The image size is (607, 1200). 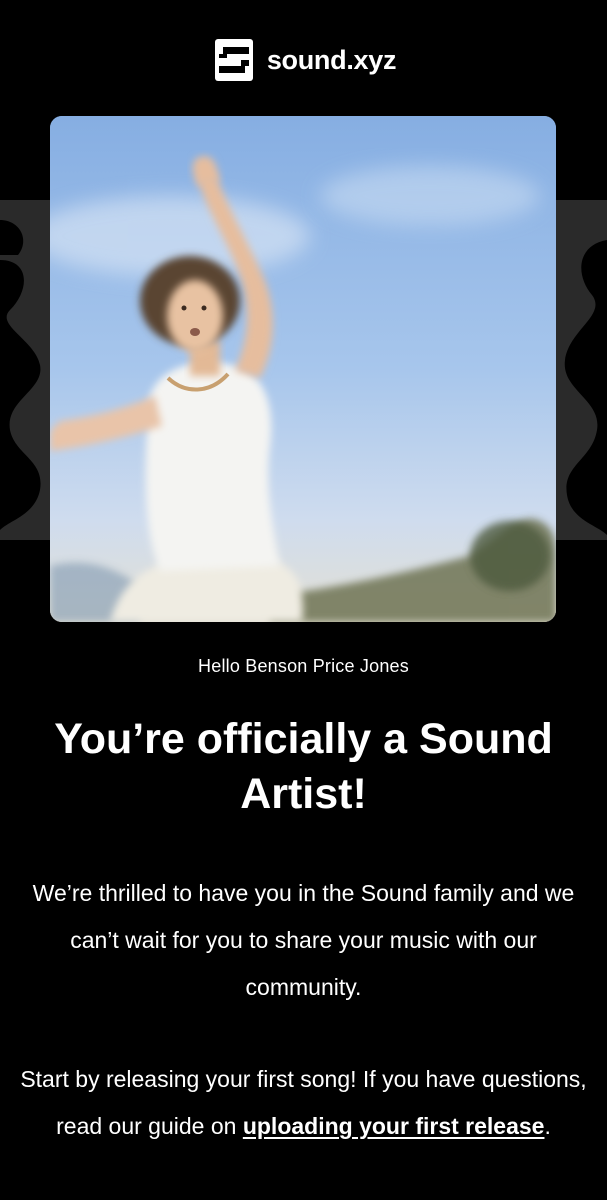 I want to click on greeting-text: Hello Benson Price Jones, so click(x=303, y=666).